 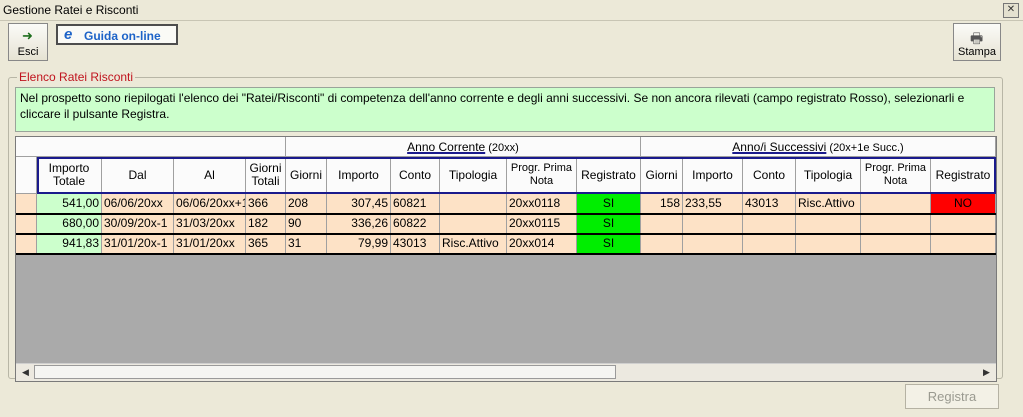 I want to click on col-header-text: Importo, so click(x=358, y=174).